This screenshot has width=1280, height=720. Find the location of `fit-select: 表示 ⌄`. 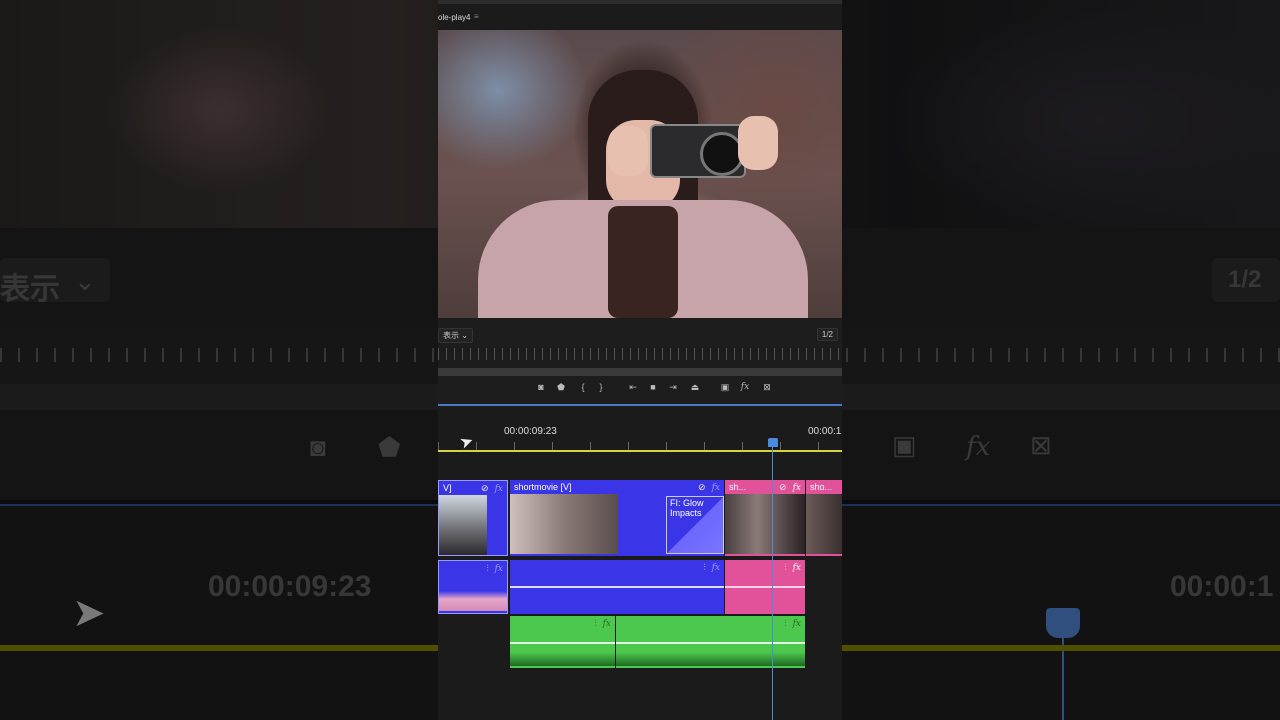

fit-select: 表示 ⌄ is located at coordinates (455, 335).